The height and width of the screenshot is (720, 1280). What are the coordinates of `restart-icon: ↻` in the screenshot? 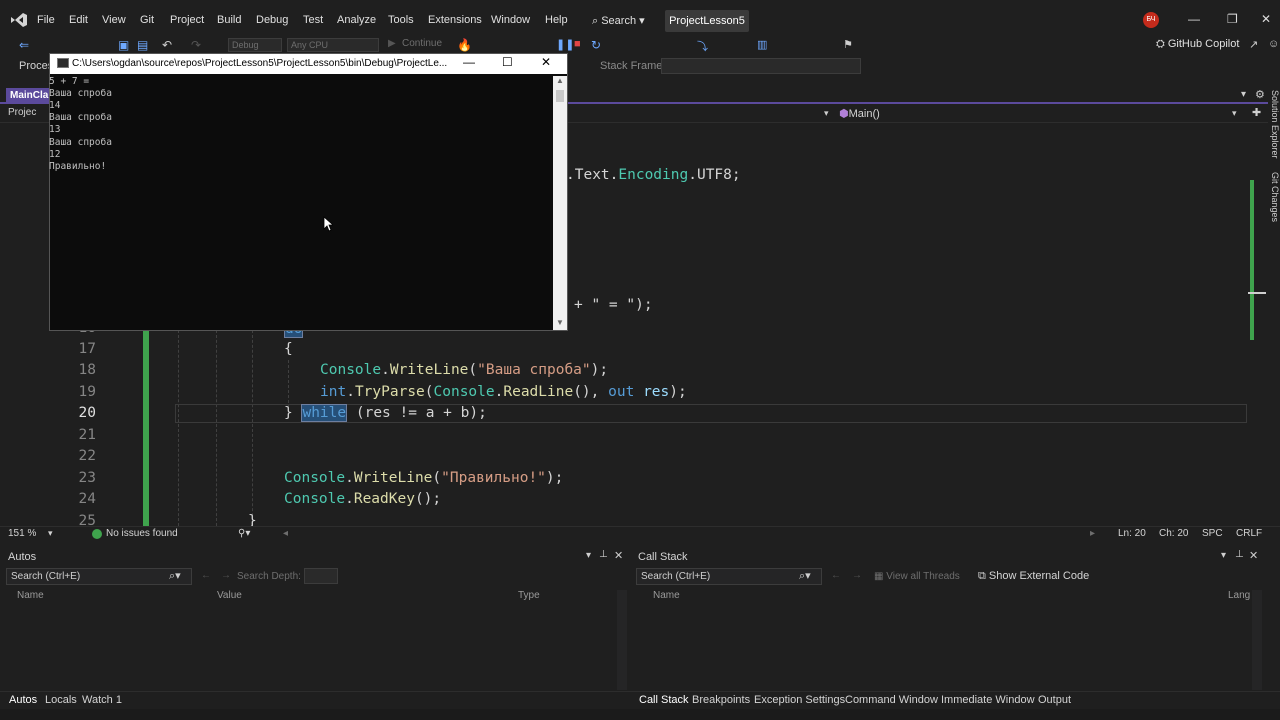 It's located at (598, 45).